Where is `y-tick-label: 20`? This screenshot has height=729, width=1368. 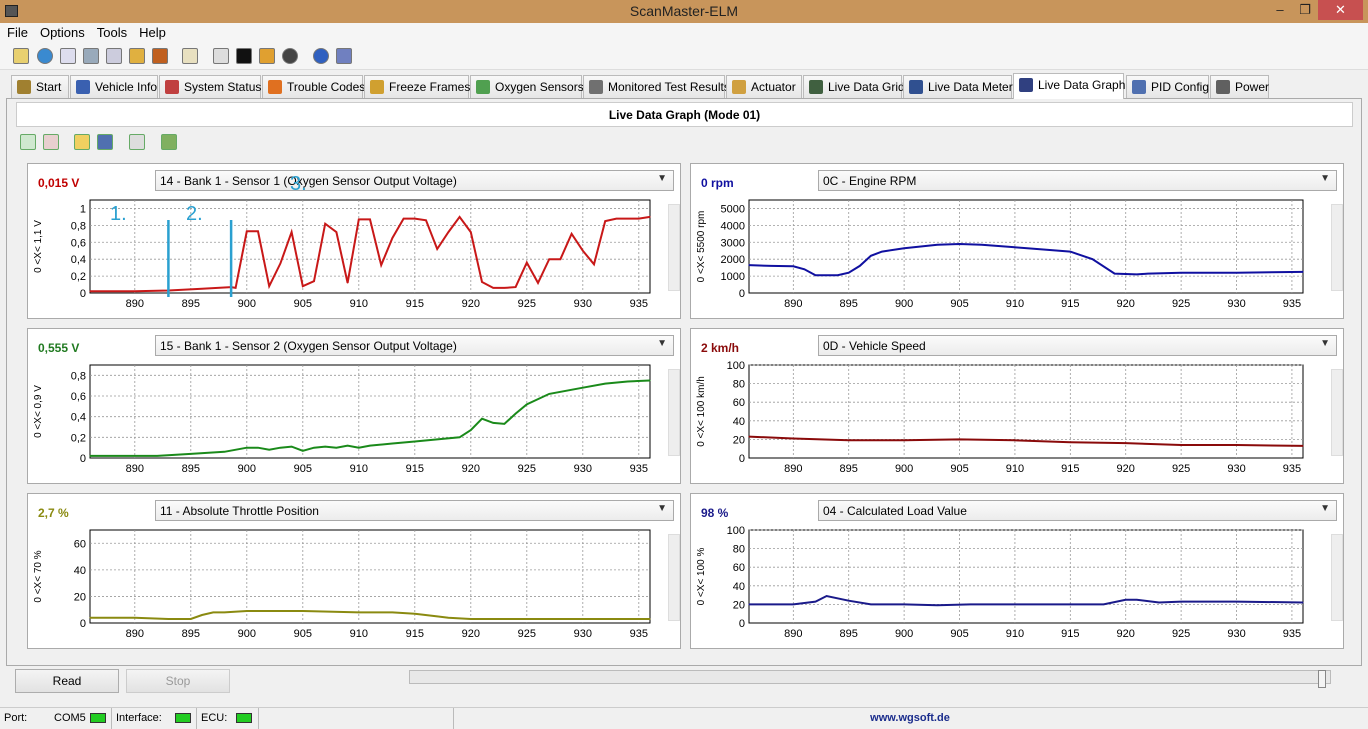
y-tick-label: 20 is located at coordinates (739, 440).